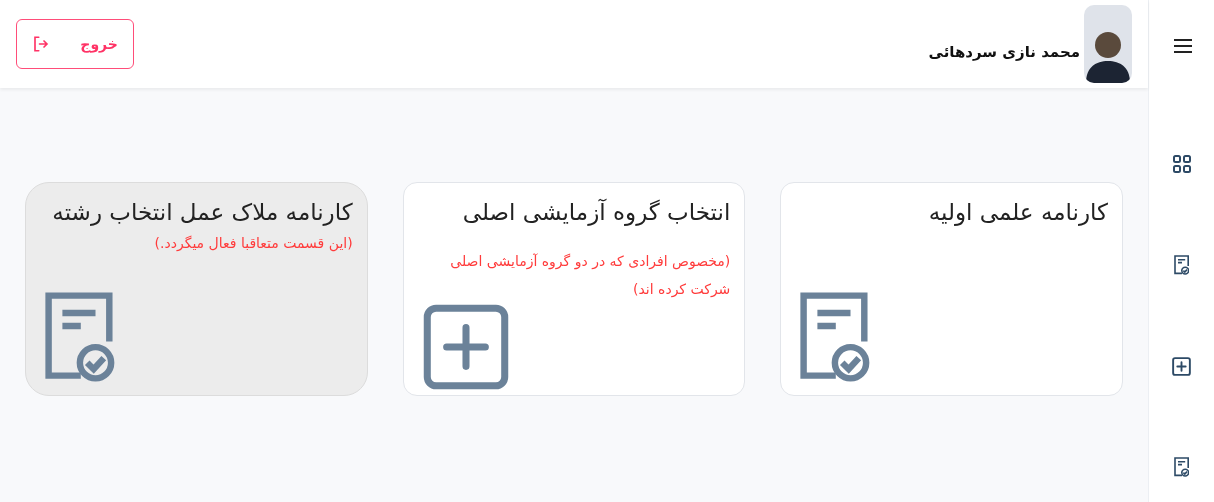  I want to click on card-note: (این قسمت متعاقبا فعال میگردد.), so click(253, 244).